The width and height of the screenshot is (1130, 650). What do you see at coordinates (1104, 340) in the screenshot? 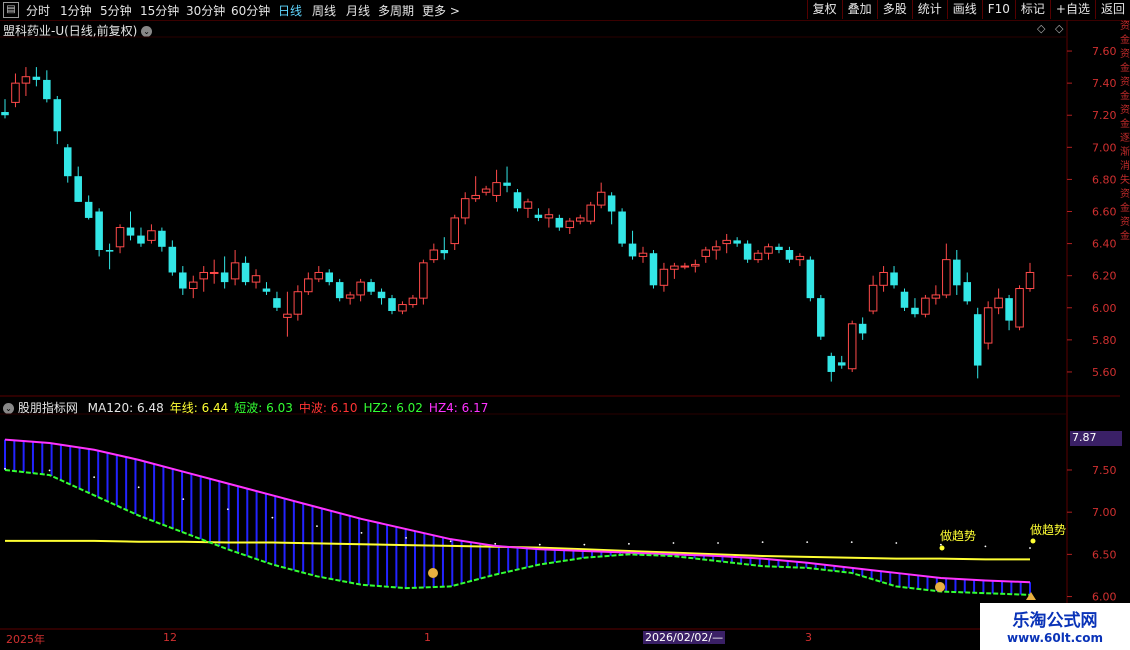
I see `y-tick-label: 5.80` at bounding box center [1104, 340].